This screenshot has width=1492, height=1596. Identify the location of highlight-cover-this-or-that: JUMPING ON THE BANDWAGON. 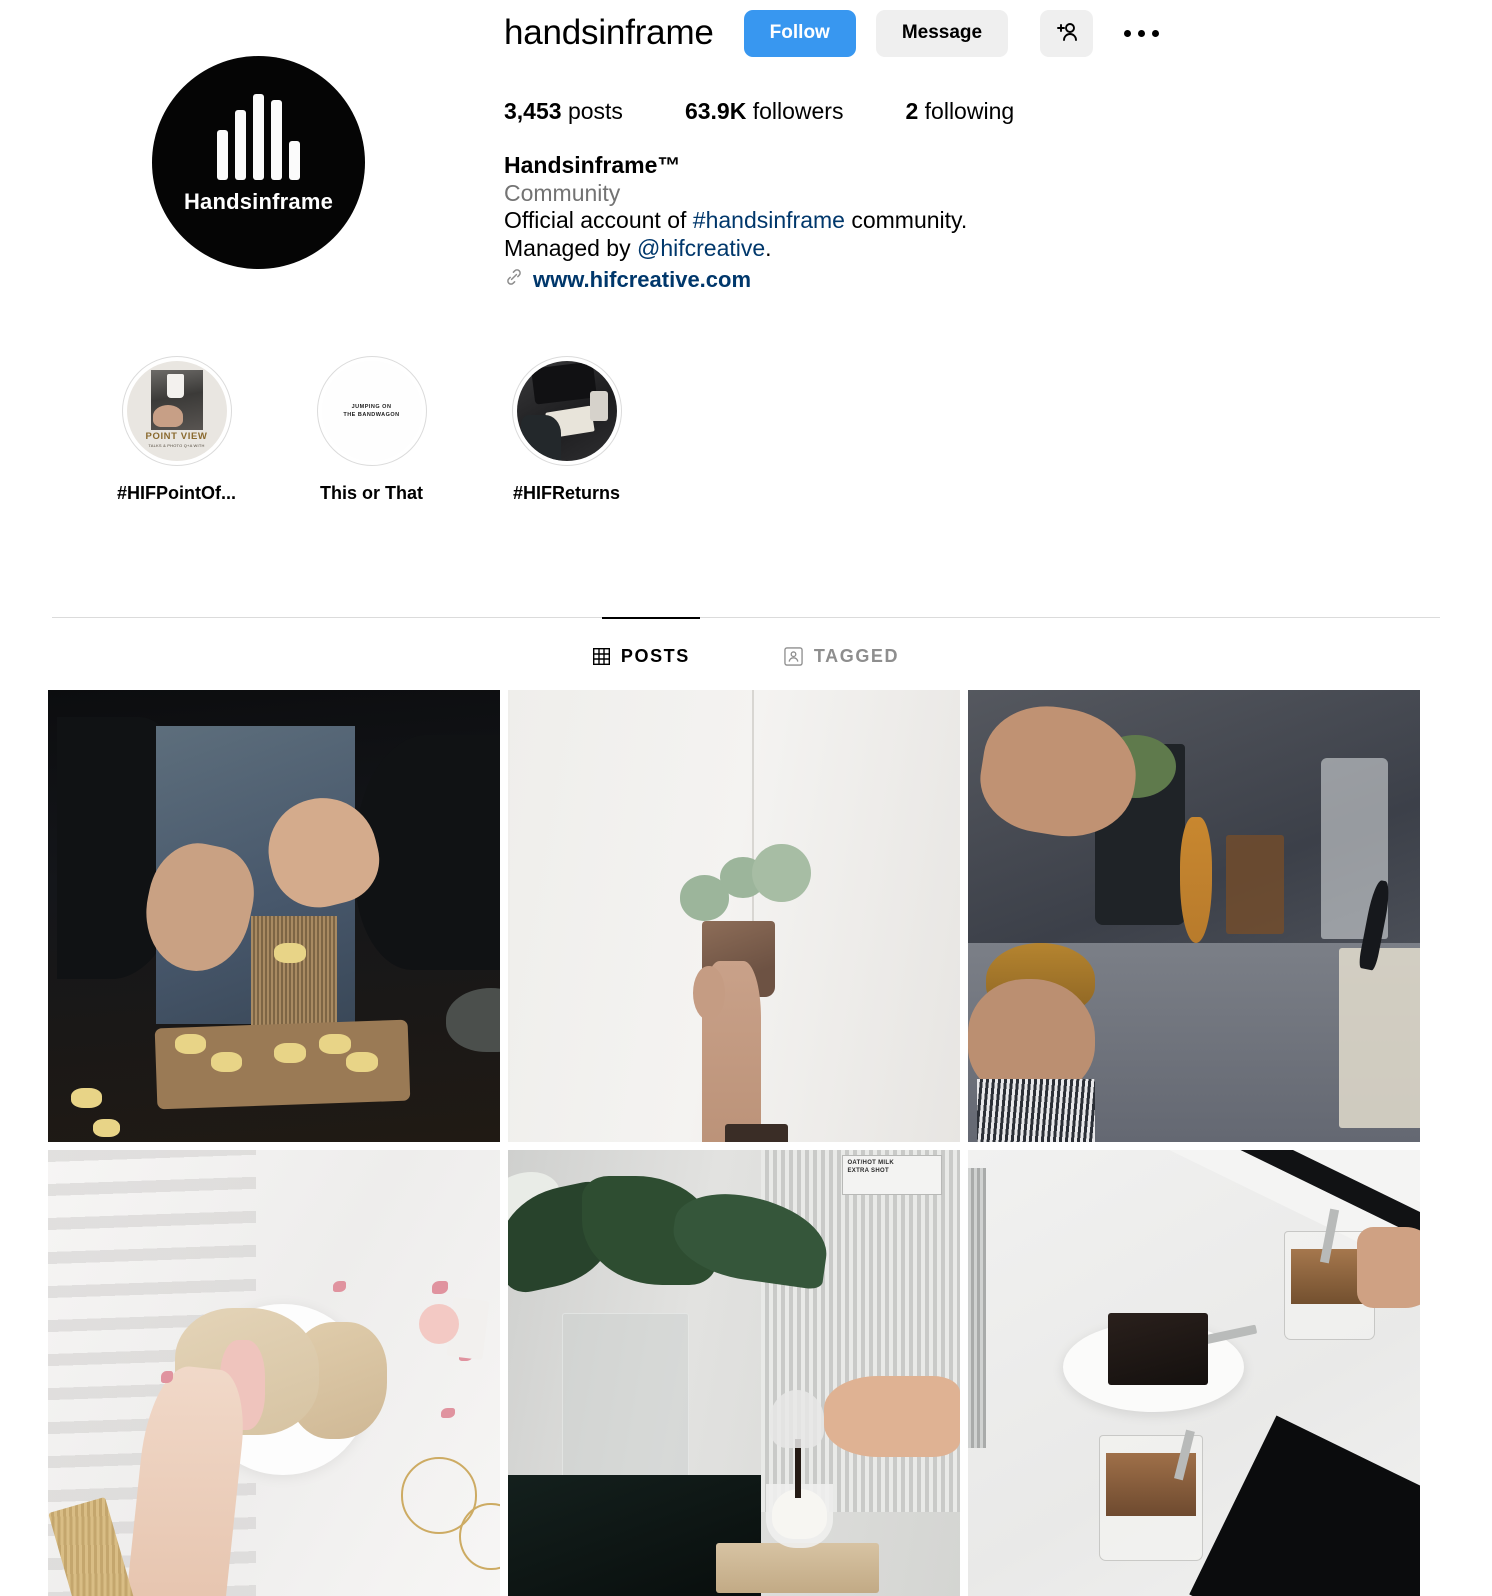
(371, 411).